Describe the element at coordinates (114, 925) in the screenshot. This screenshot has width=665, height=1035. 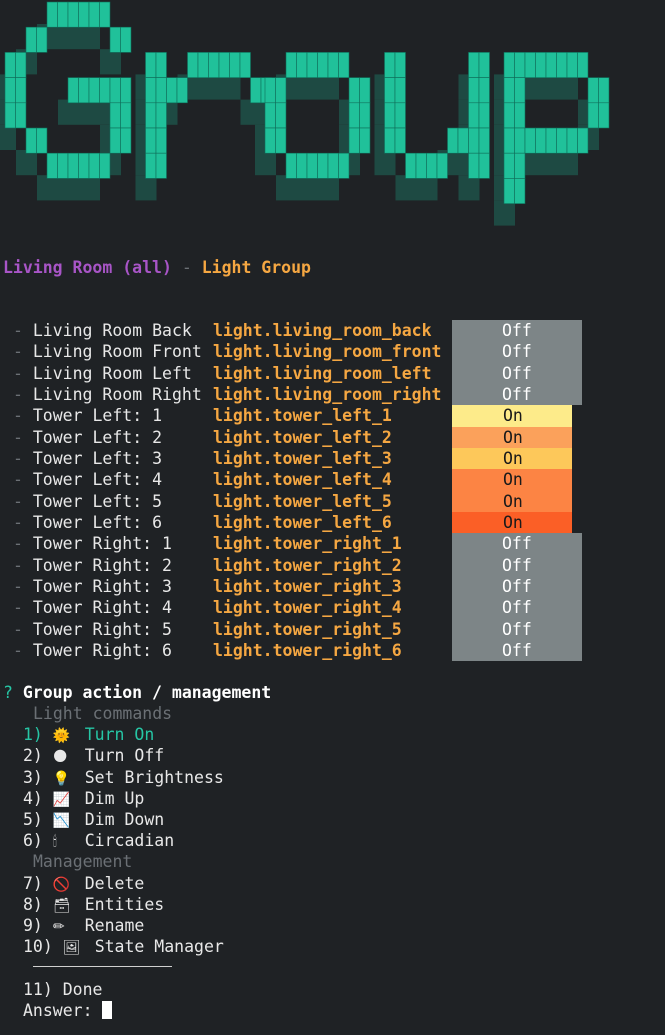
I see `menu-item-label: Rename` at that location.